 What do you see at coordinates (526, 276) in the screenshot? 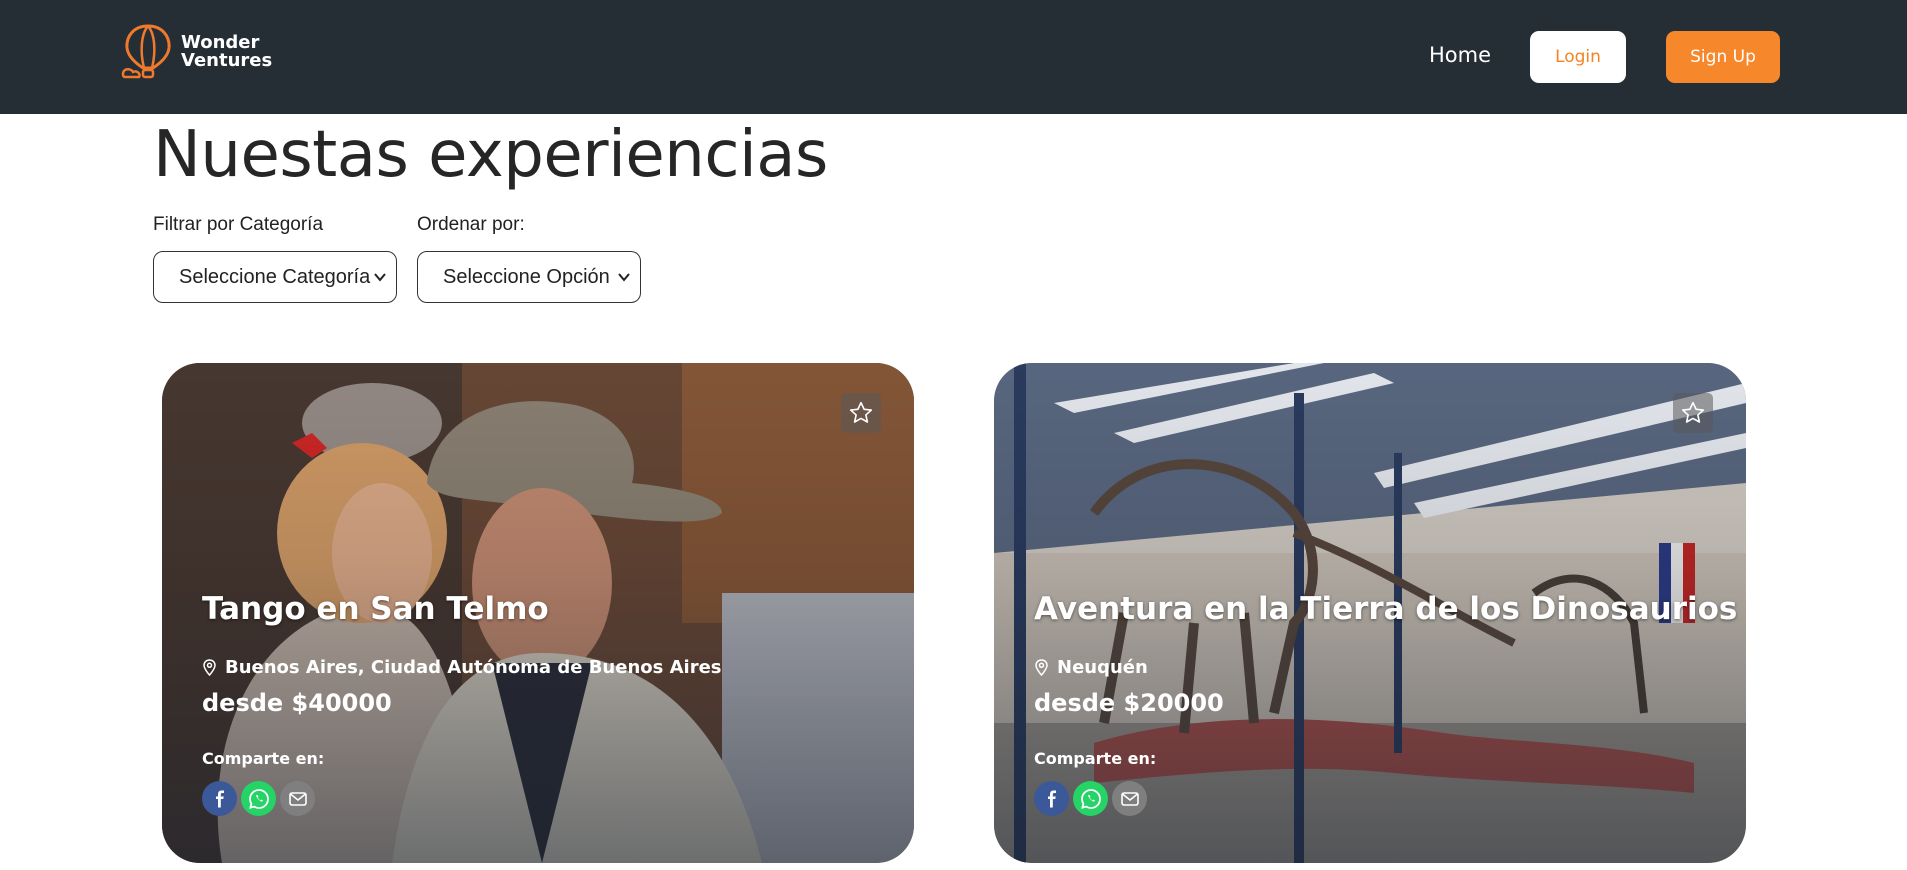
I see `sort-select-value: Seleccione Opción` at bounding box center [526, 276].